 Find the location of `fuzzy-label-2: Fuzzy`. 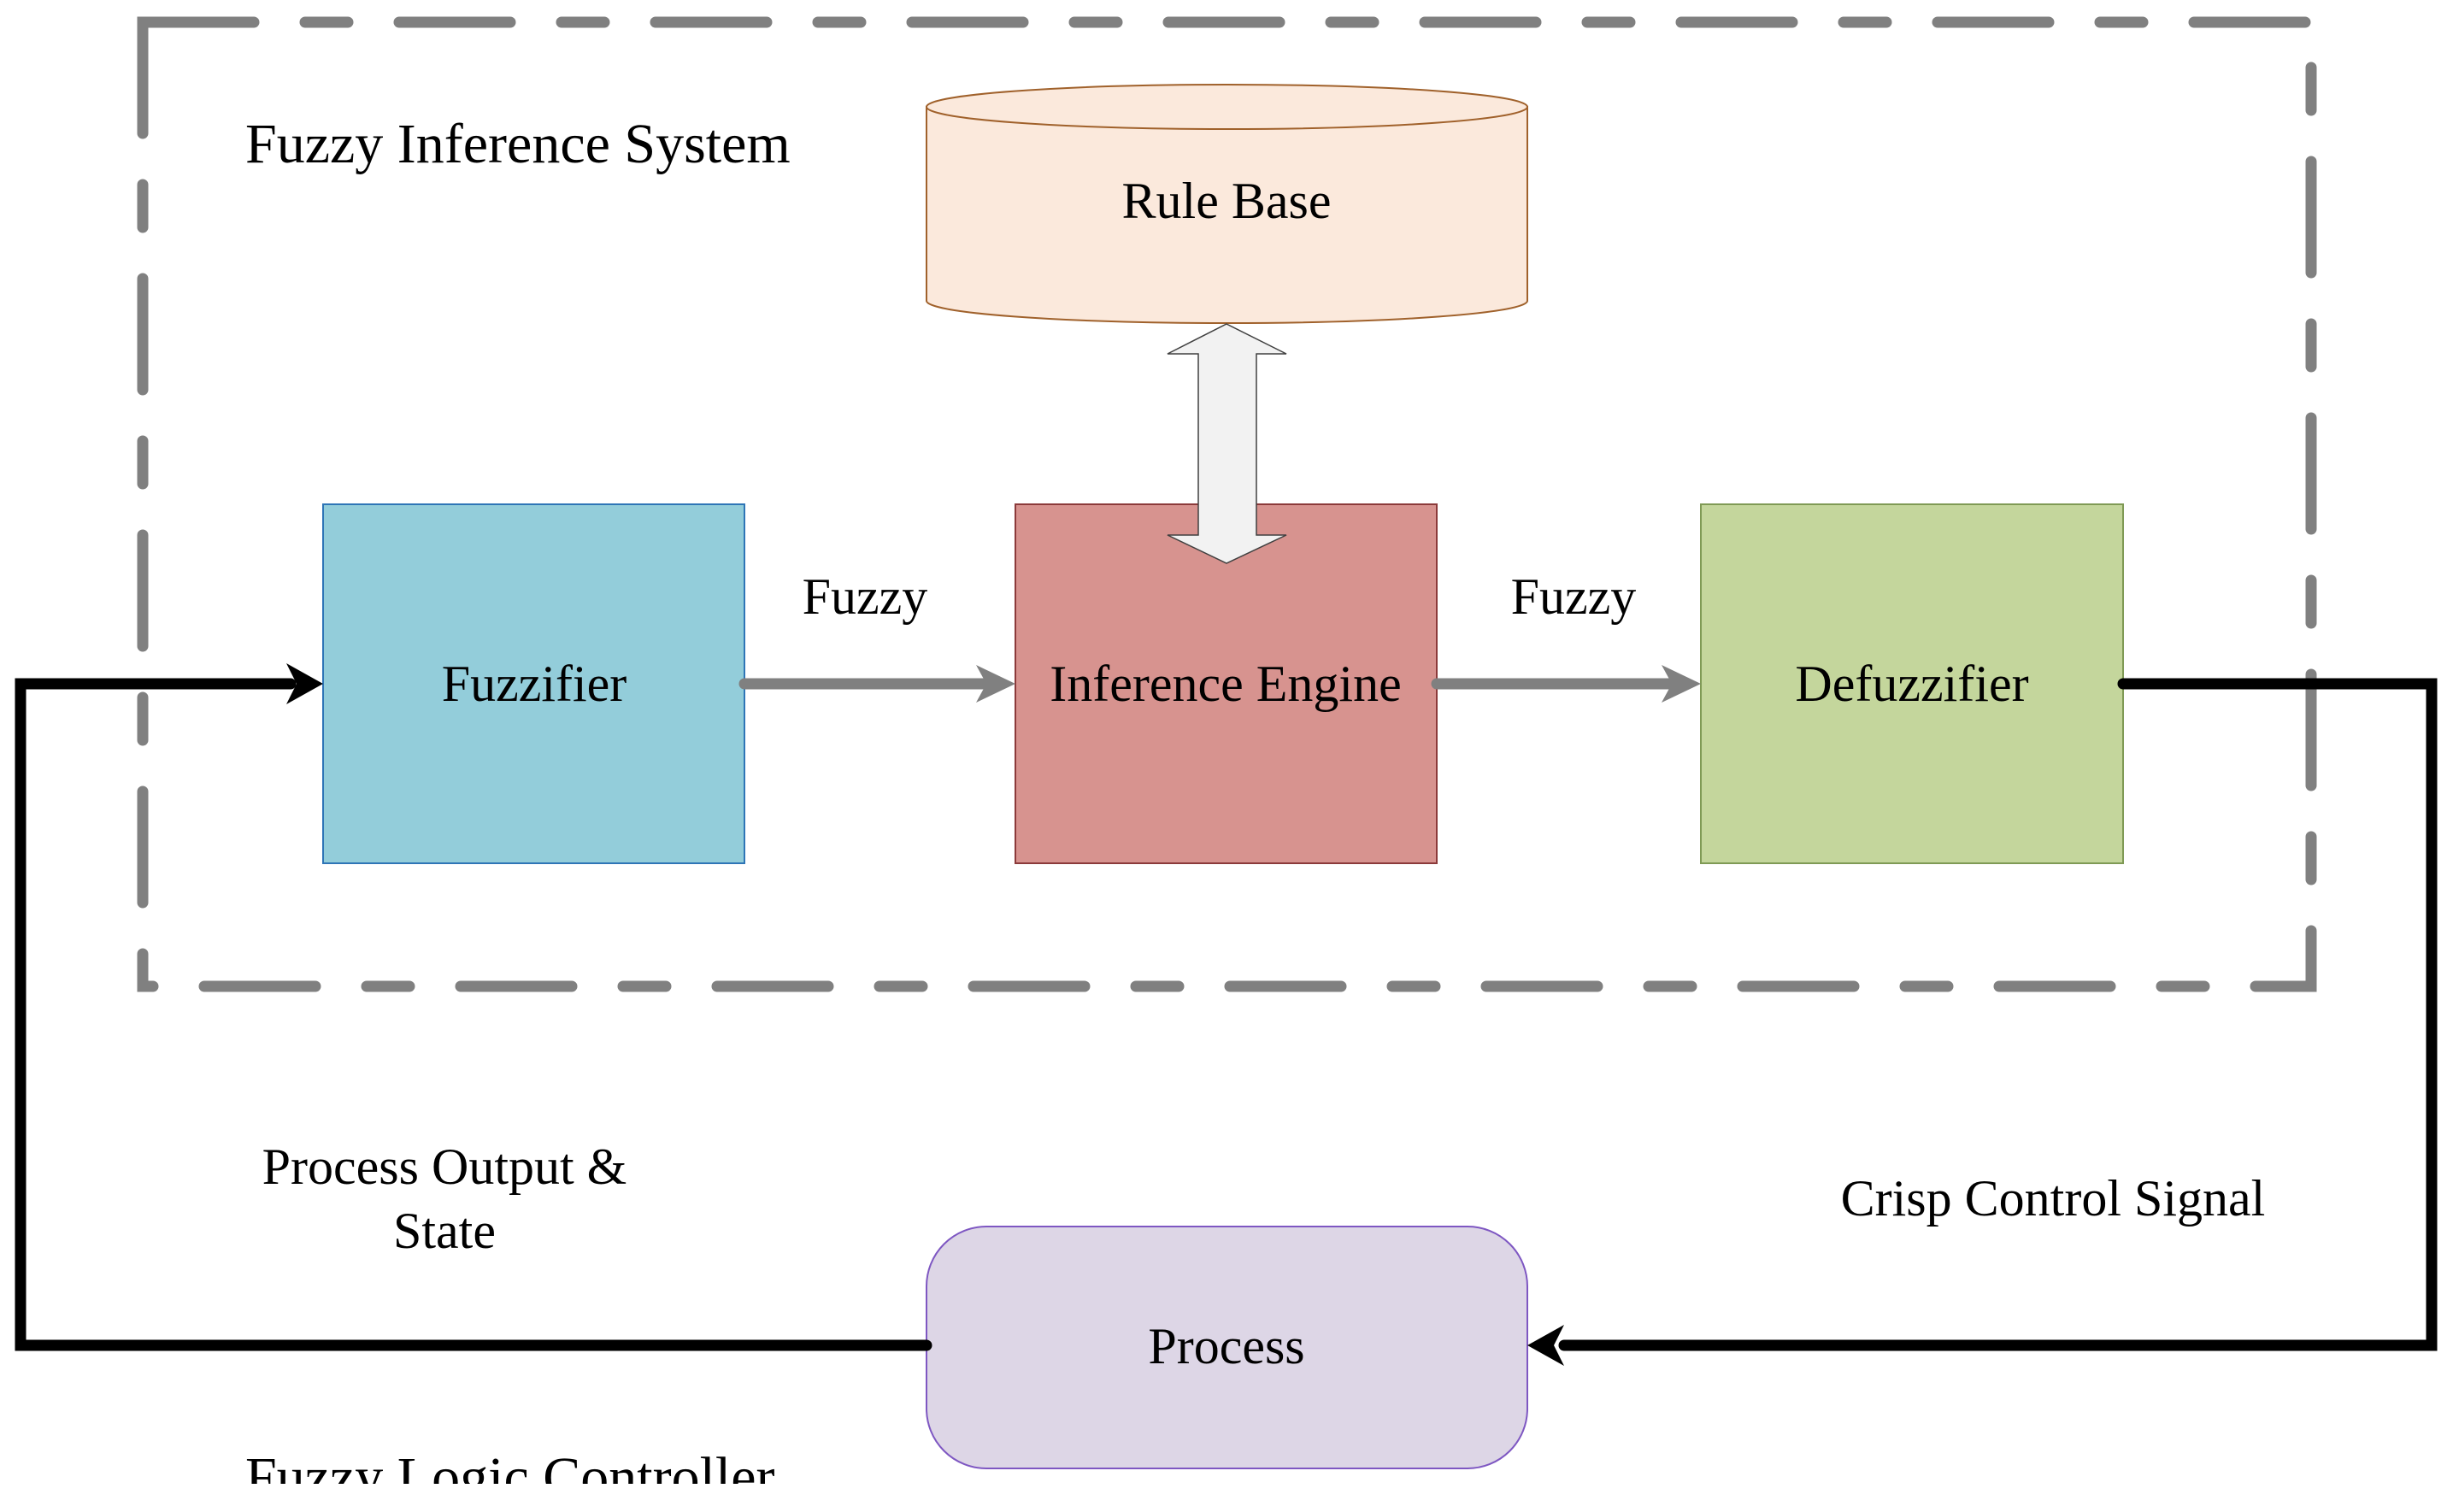

fuzzy-label-2: Fuzzy is located at coordinates (1574, 596).